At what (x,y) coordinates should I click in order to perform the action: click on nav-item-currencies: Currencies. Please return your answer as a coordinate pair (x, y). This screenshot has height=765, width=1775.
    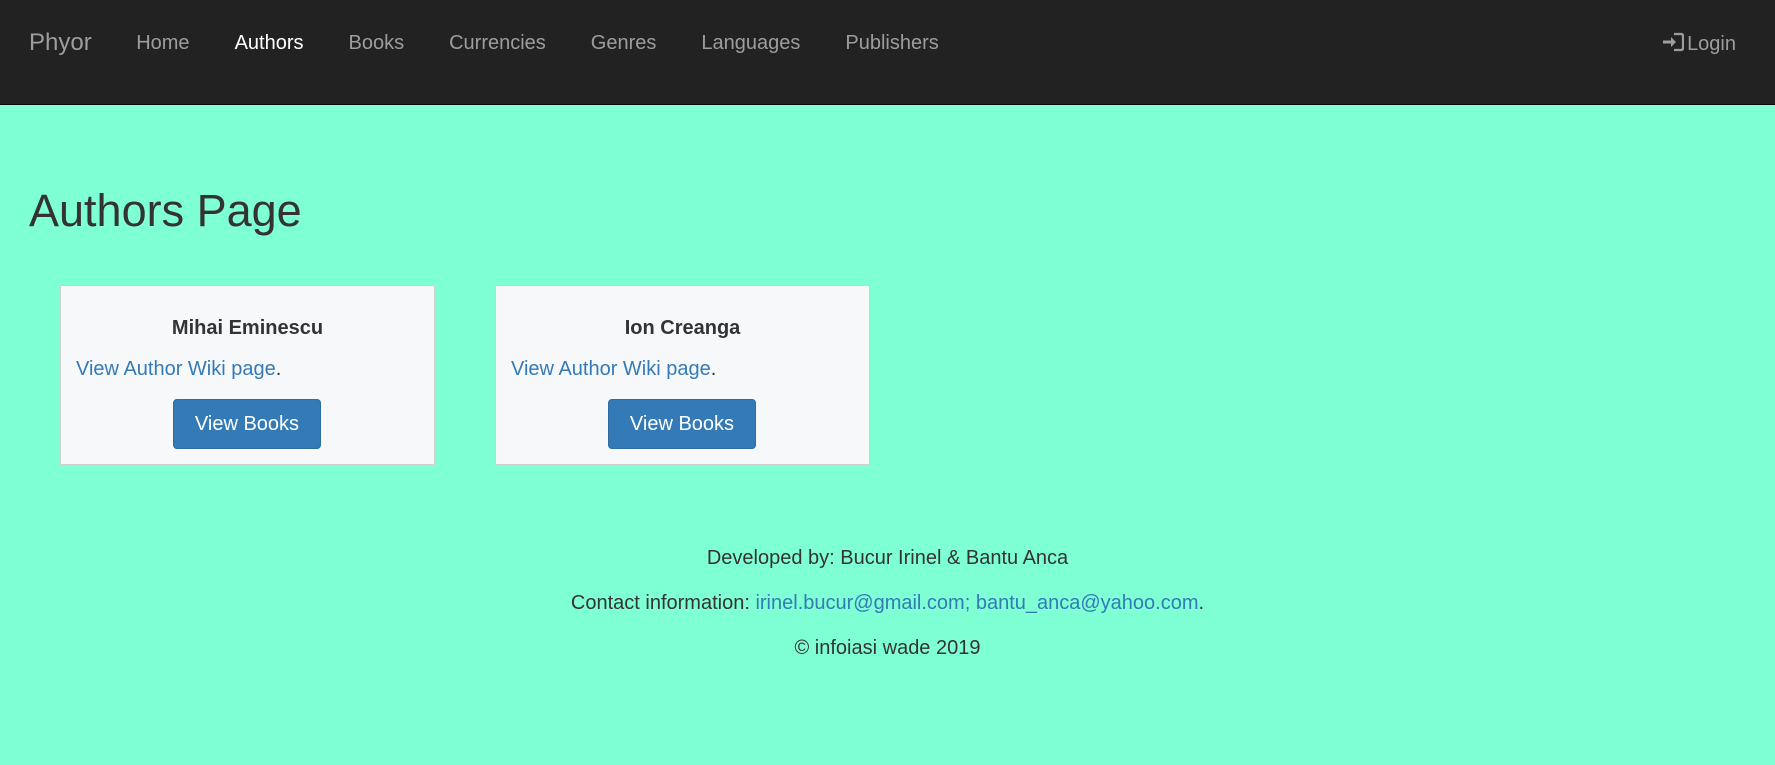
    Looking at the image, I should click on (498, 43).